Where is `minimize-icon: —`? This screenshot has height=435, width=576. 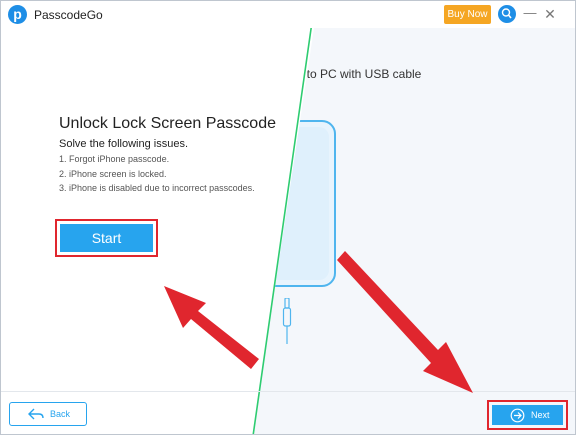 minimize-icon: — is located at coordinates (530, 14).